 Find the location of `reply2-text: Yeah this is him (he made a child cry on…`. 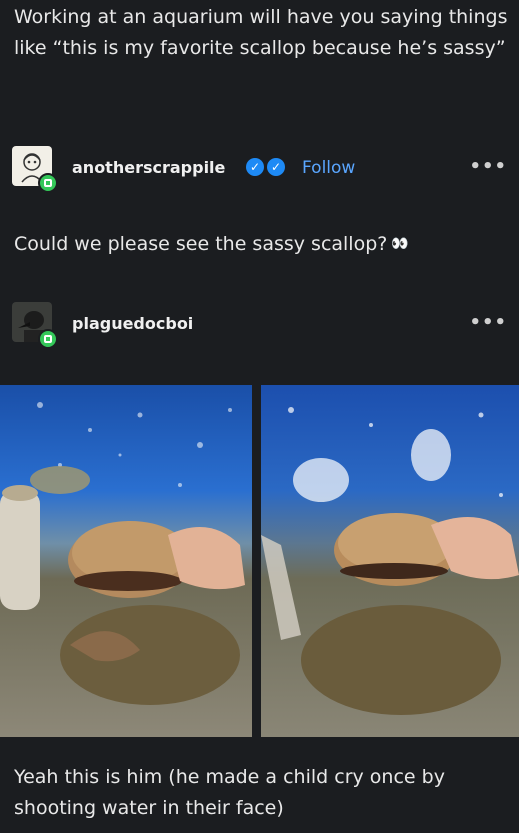

reply2-text: Yeah this is him (he made a child cry on… is located at coordinates (229, 792).